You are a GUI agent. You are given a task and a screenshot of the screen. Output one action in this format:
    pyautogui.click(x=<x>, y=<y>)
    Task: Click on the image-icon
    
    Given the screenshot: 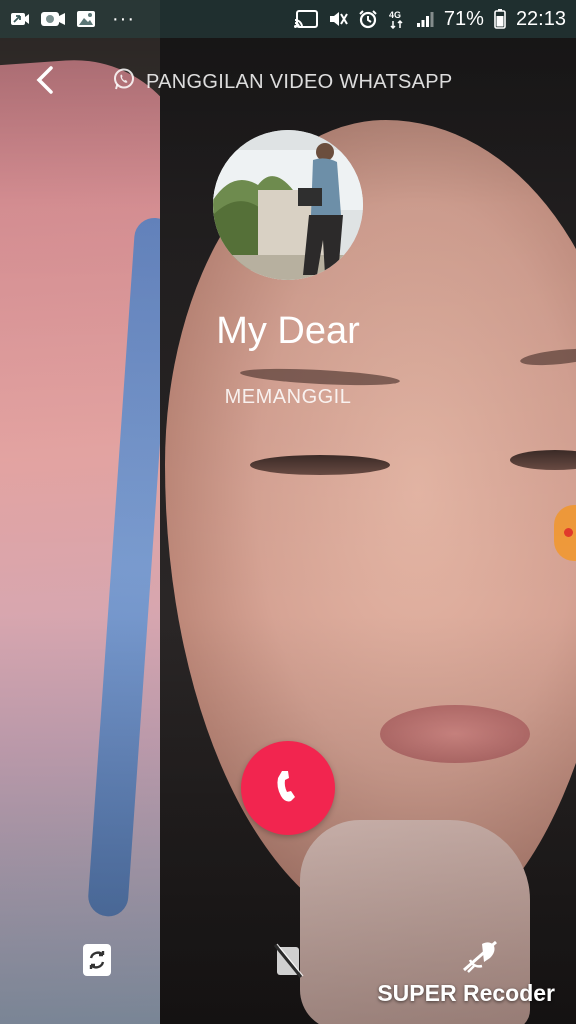 What is the action you would take?
    pyautogui.click(x=86, y=19)
    